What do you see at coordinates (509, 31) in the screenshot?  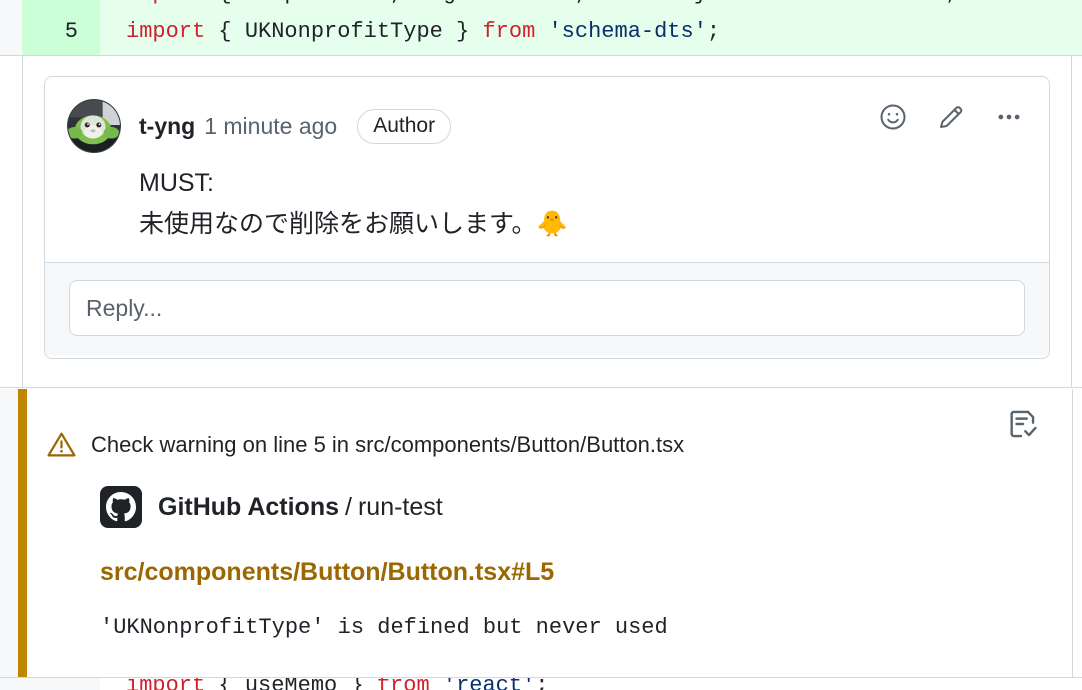 I see `token-from-keyword: from` at bounding box center [509, 31].